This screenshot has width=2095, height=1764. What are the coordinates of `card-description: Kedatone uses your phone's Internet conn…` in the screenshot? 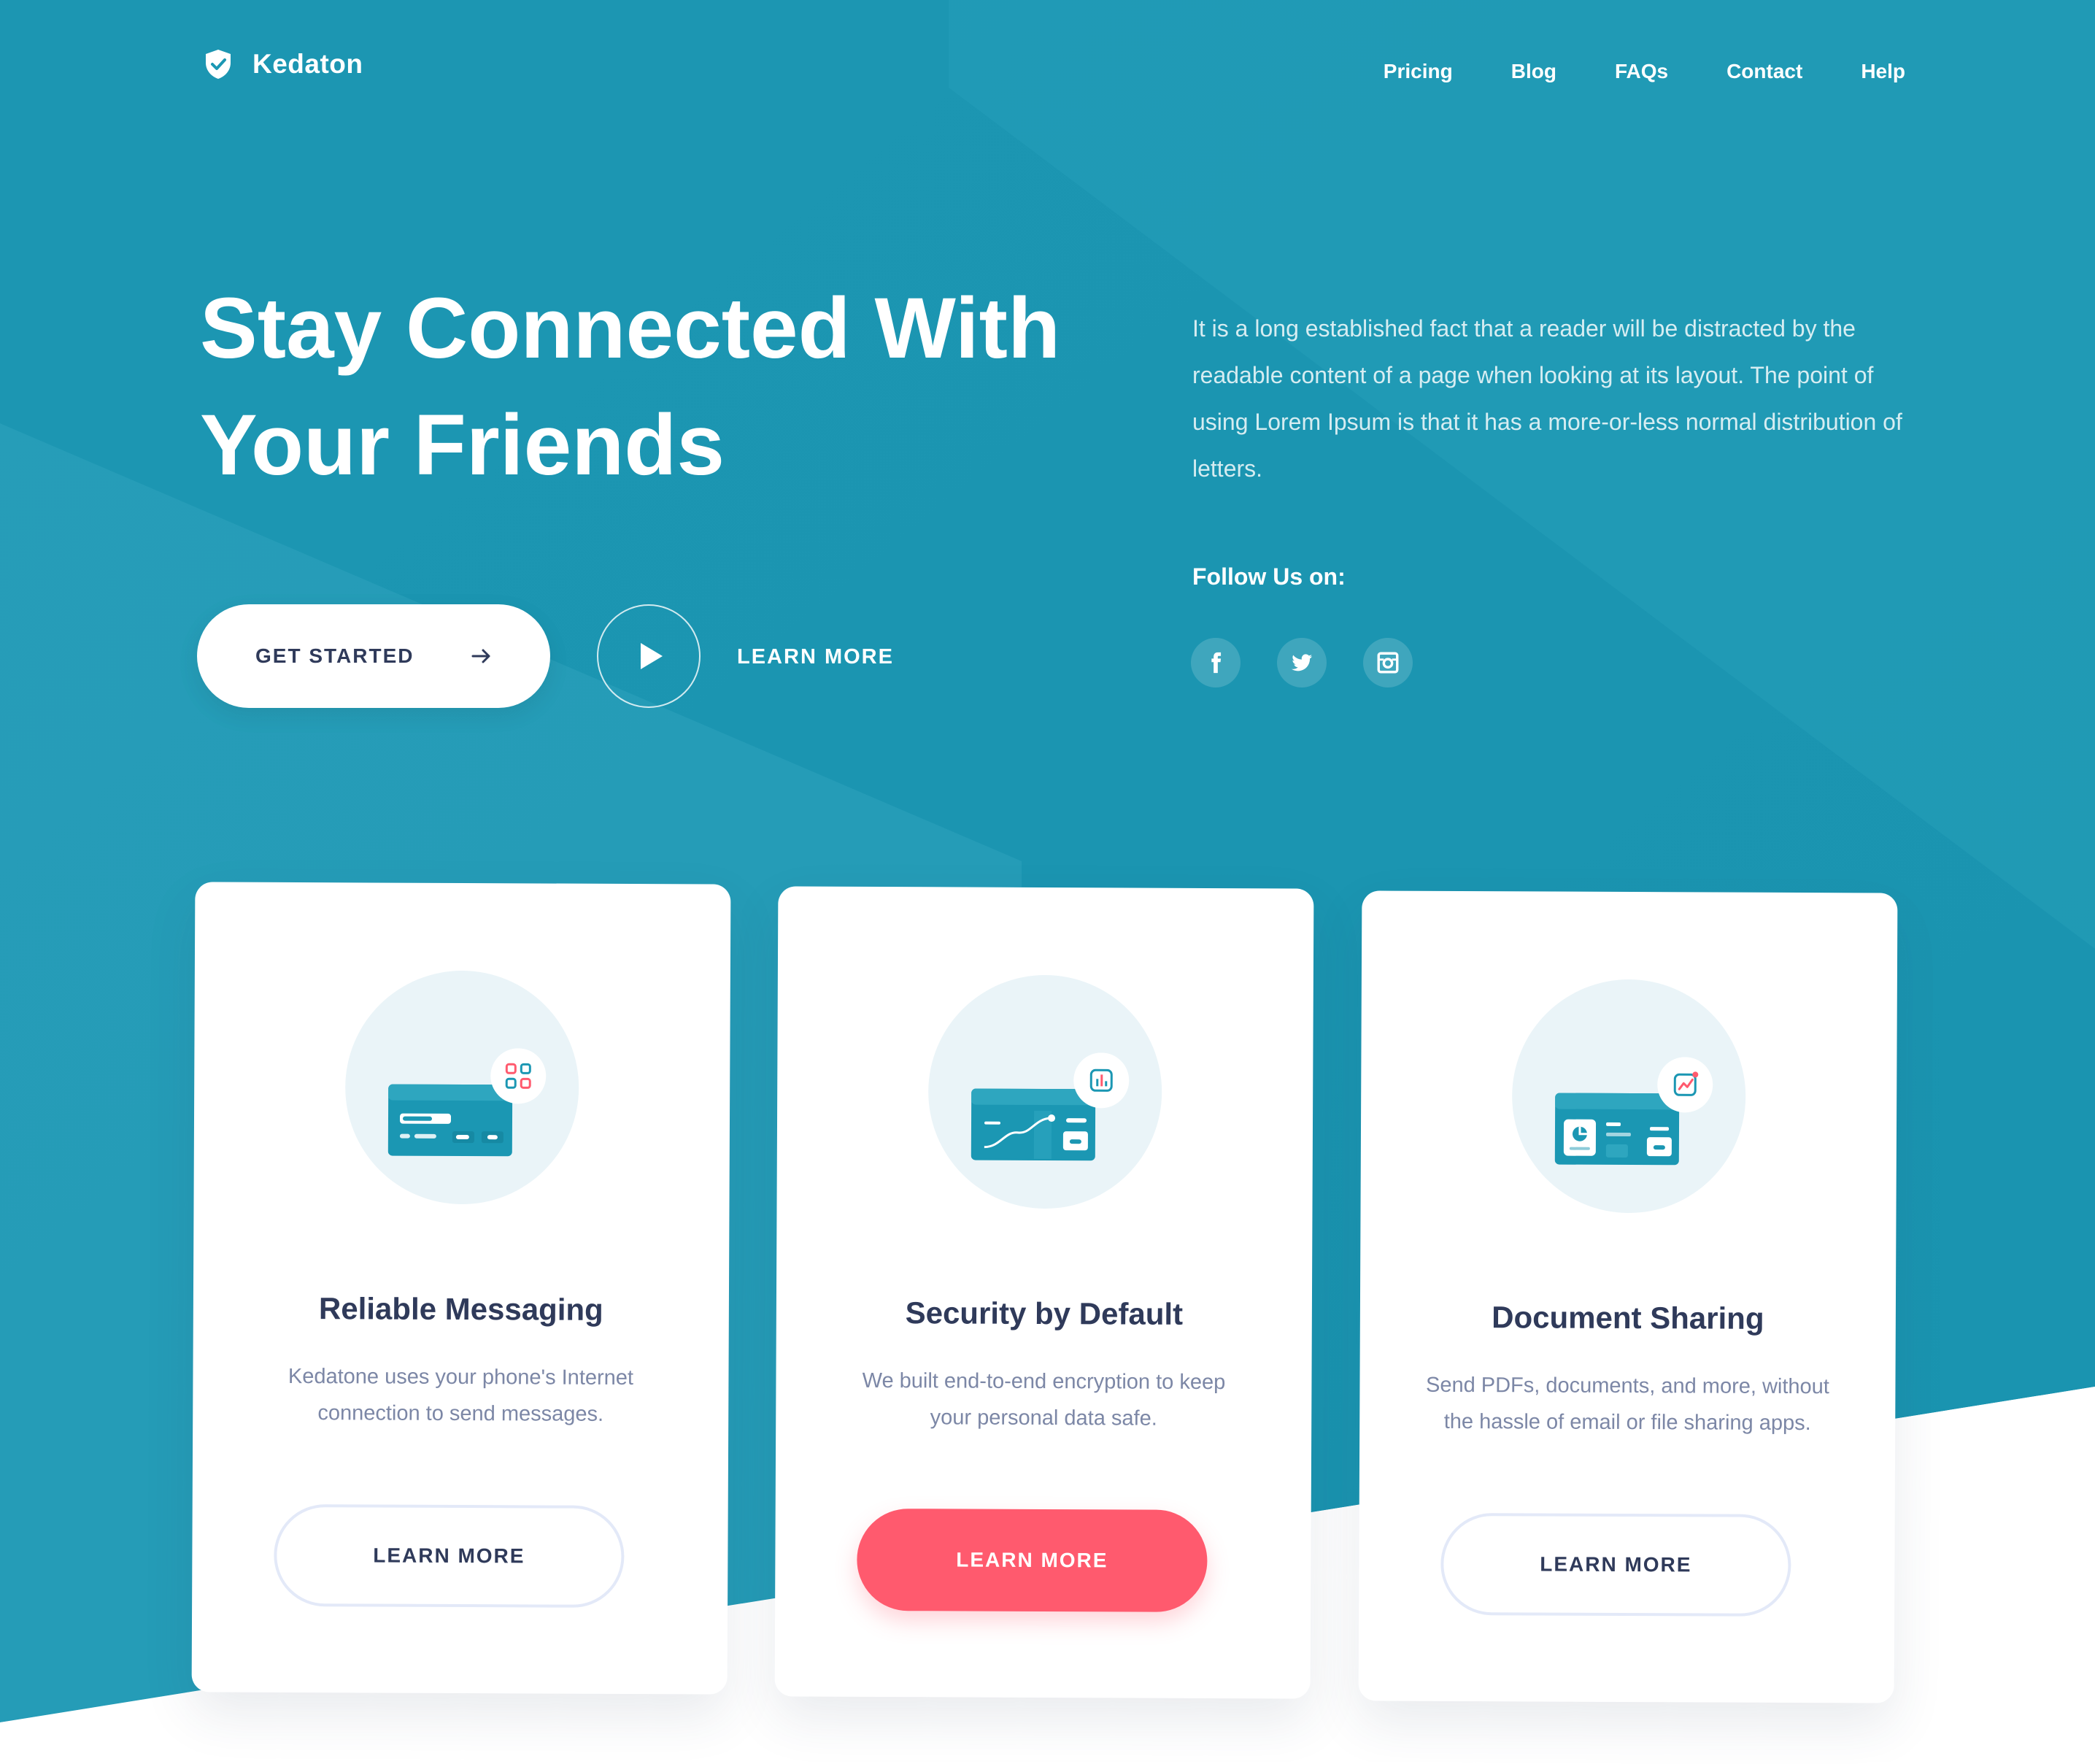 It's located at (461, 1395).